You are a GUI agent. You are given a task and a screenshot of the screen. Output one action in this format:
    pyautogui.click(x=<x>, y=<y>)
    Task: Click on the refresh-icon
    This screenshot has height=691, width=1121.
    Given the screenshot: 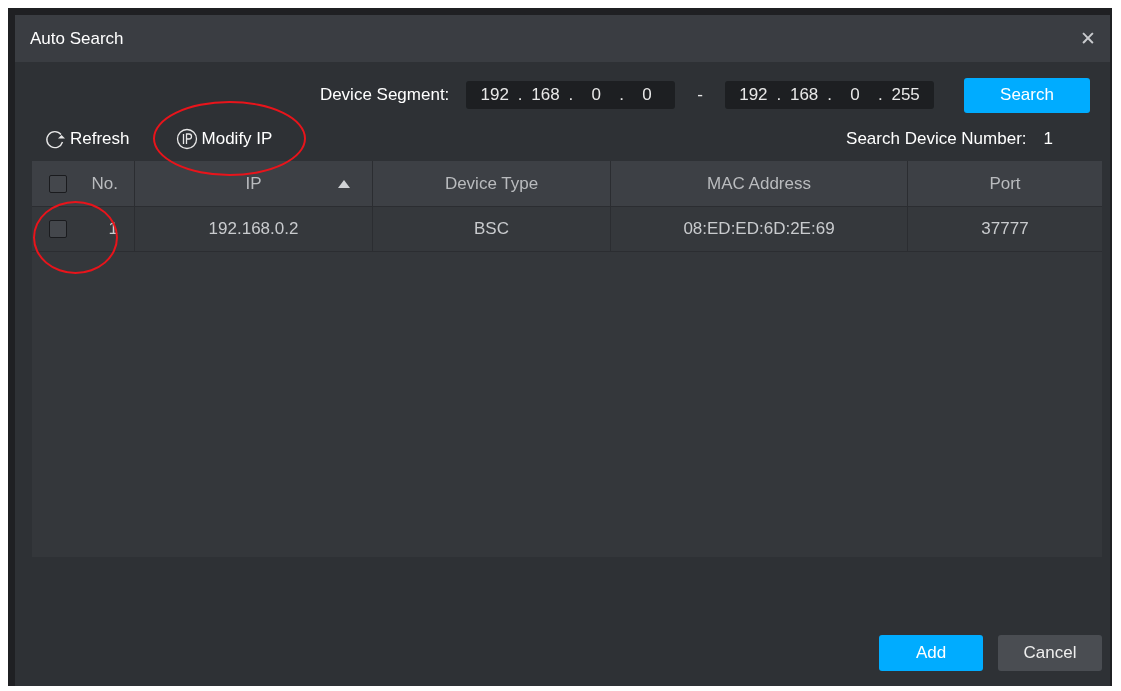 What is the action you would take?
    pyautogui.click(x=55, y=139)
    